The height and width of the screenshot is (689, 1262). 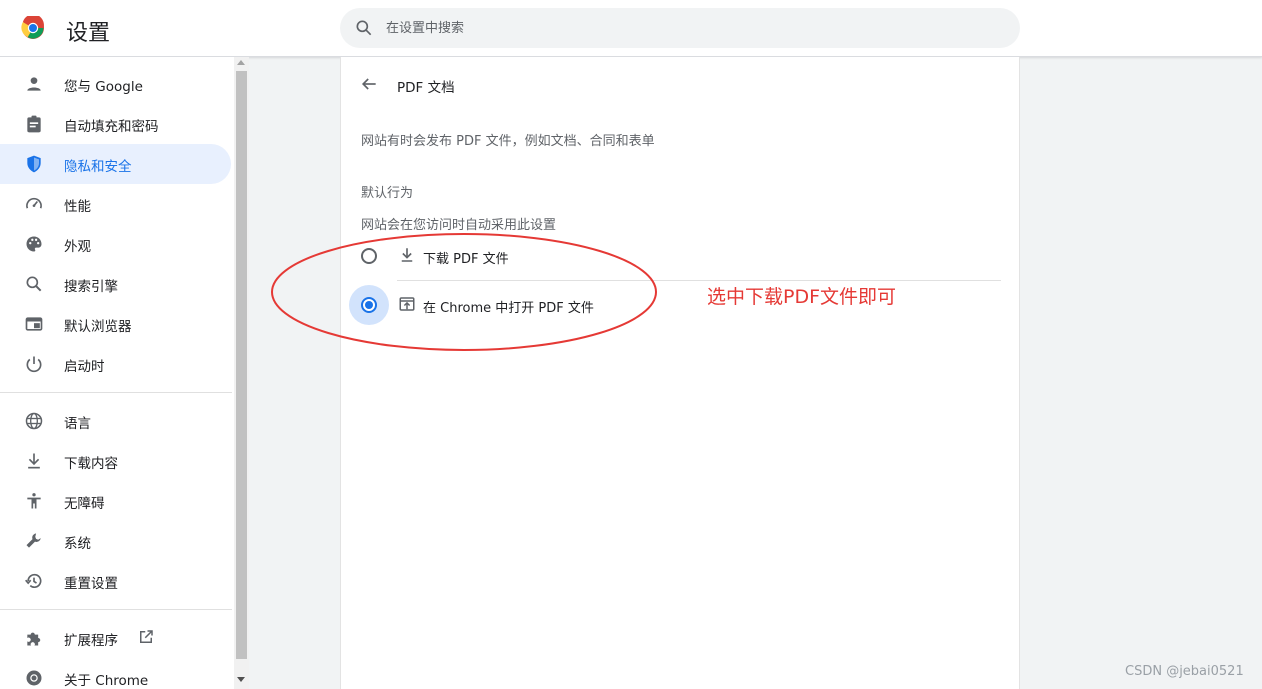 I want to click on chrome-logo-icon, so click(x=32, y=27).